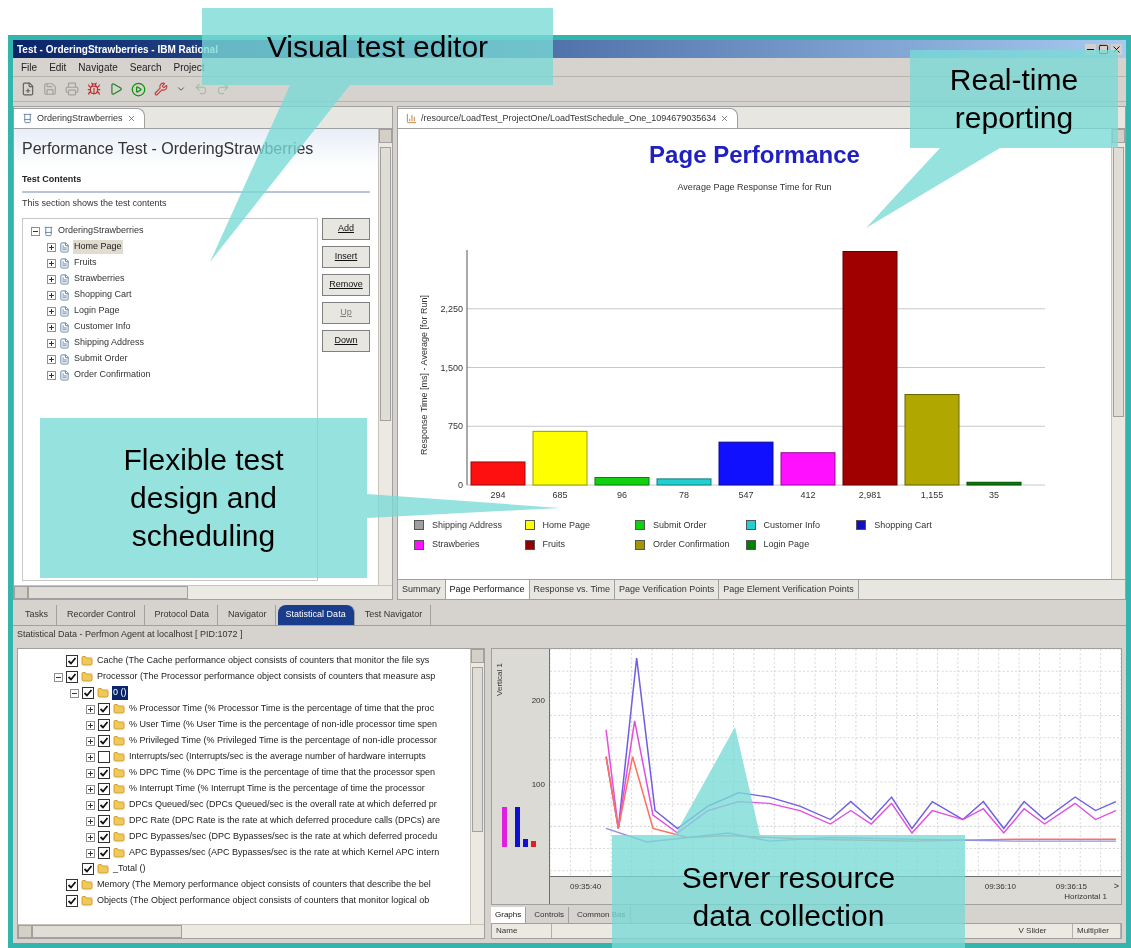  Describe the element at coordinates (116, 89) in the screenshot. I see `play-icon` at that location.